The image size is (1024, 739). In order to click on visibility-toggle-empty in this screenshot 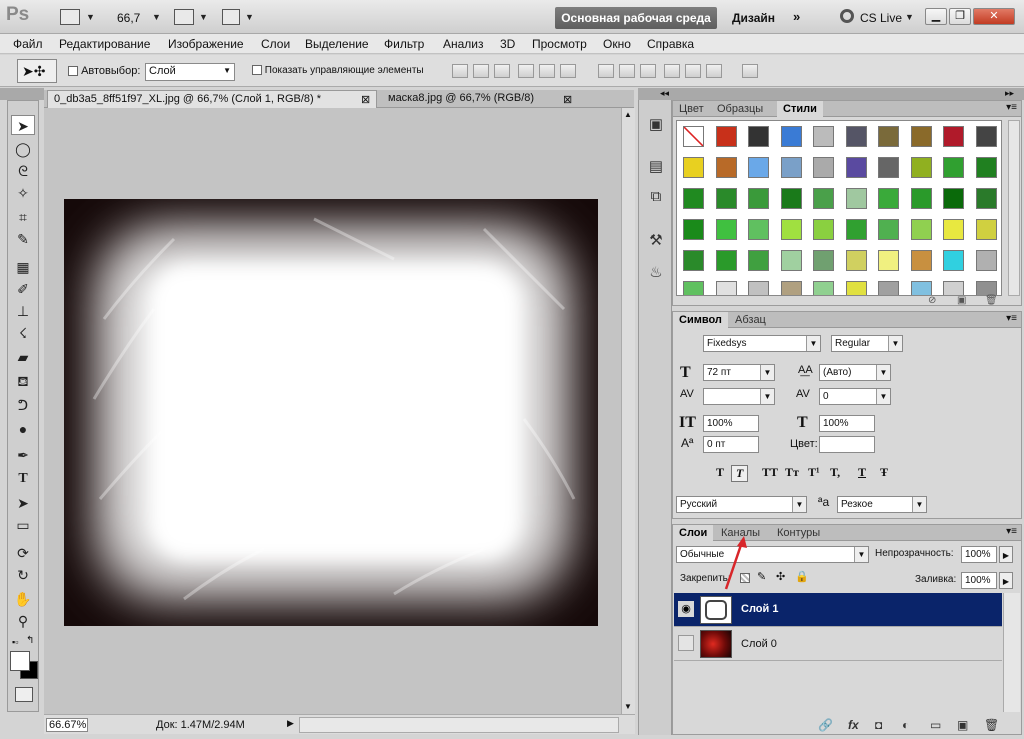, I will do `click(686, 643)`.